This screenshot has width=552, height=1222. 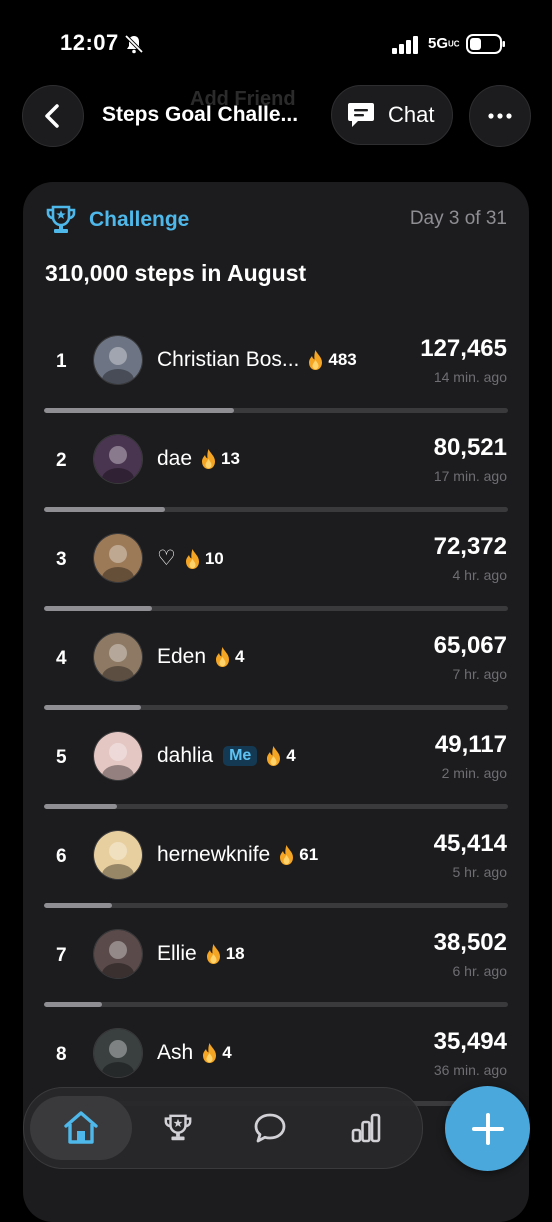 I want to click on tab-chat, so click(x=270, y=1128).